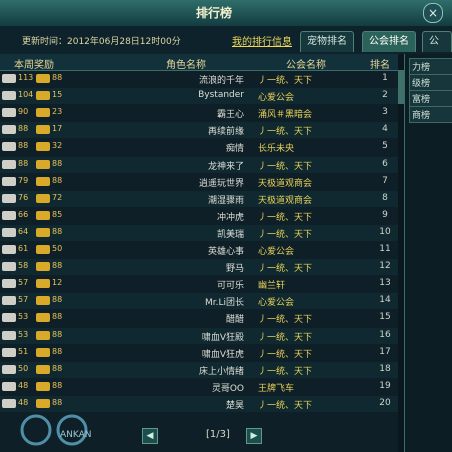  I want to click on reward-count: 57, so click(23, 283).